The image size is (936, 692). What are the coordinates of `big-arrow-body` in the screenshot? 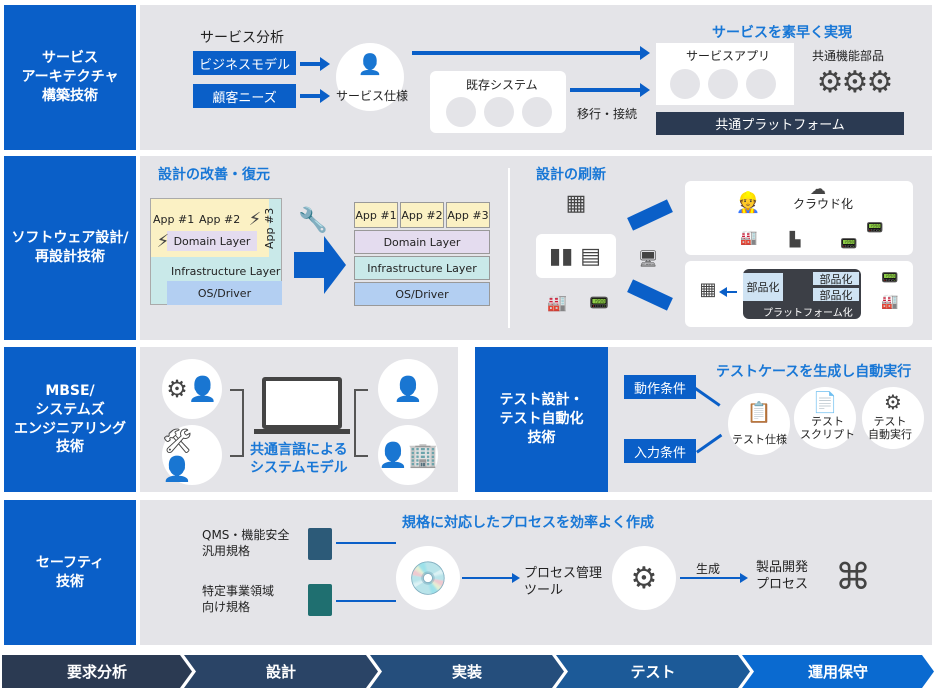 It's located at (309, 265).